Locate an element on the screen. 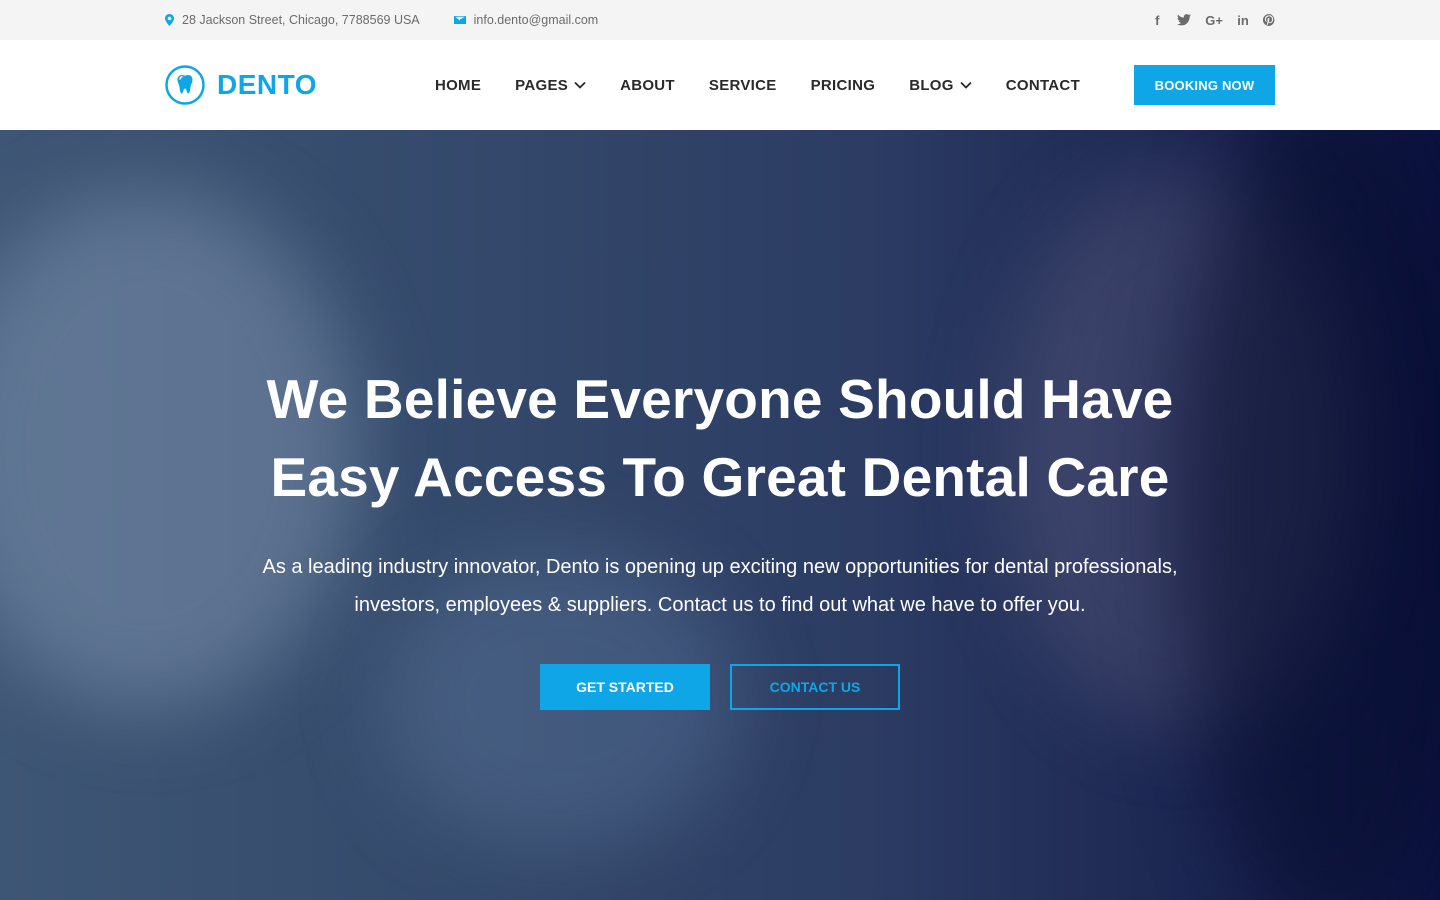 Image resolution: width=1440 pixels, height=900 pixels. map-marker-icon is located at coordinates (169, 20).